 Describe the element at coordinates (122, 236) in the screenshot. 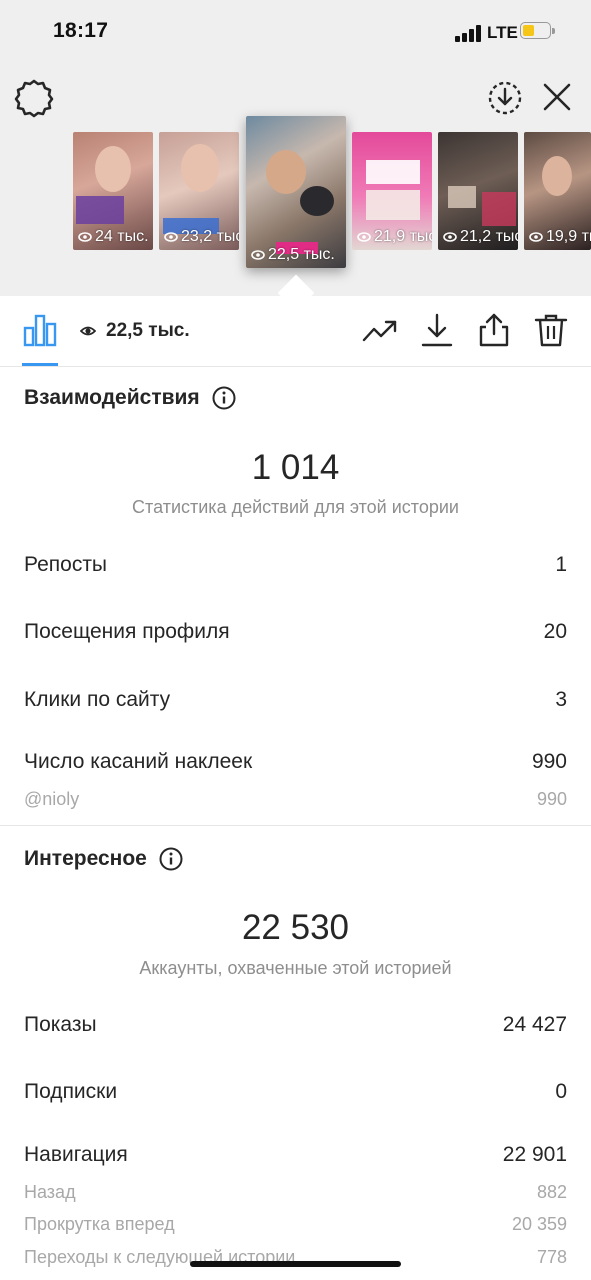

I see `story-views: 24 тыс.` at that location.